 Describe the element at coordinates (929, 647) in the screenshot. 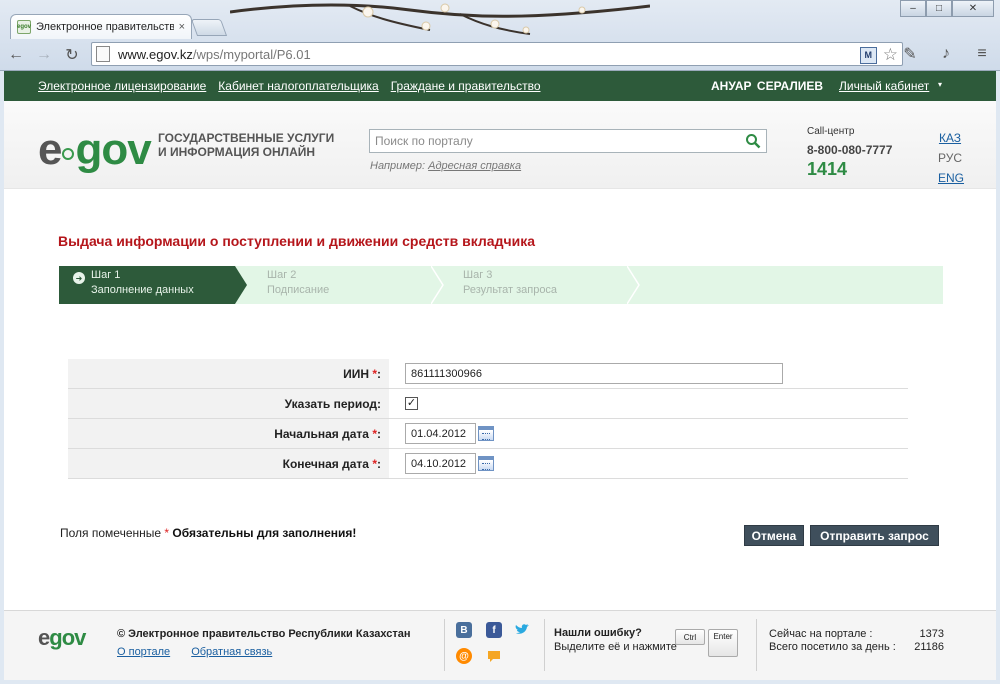

I see `visits-value: 21186` at that location.